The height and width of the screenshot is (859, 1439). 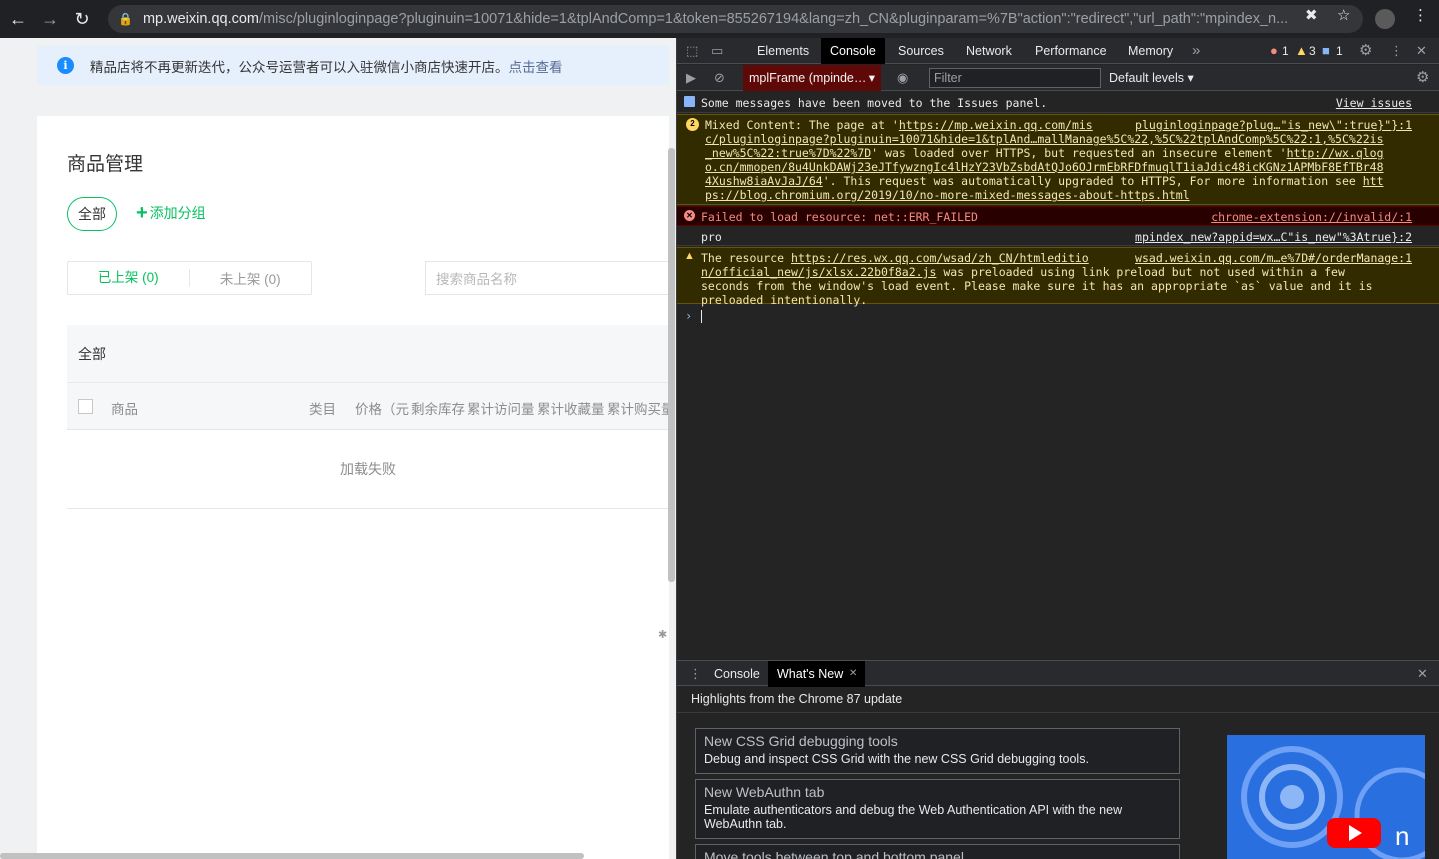 What do you see at coordinates (571, 409) in the screenshot?
I see `column-favorites: 累计收藏量` at bounding box center [571, 409].